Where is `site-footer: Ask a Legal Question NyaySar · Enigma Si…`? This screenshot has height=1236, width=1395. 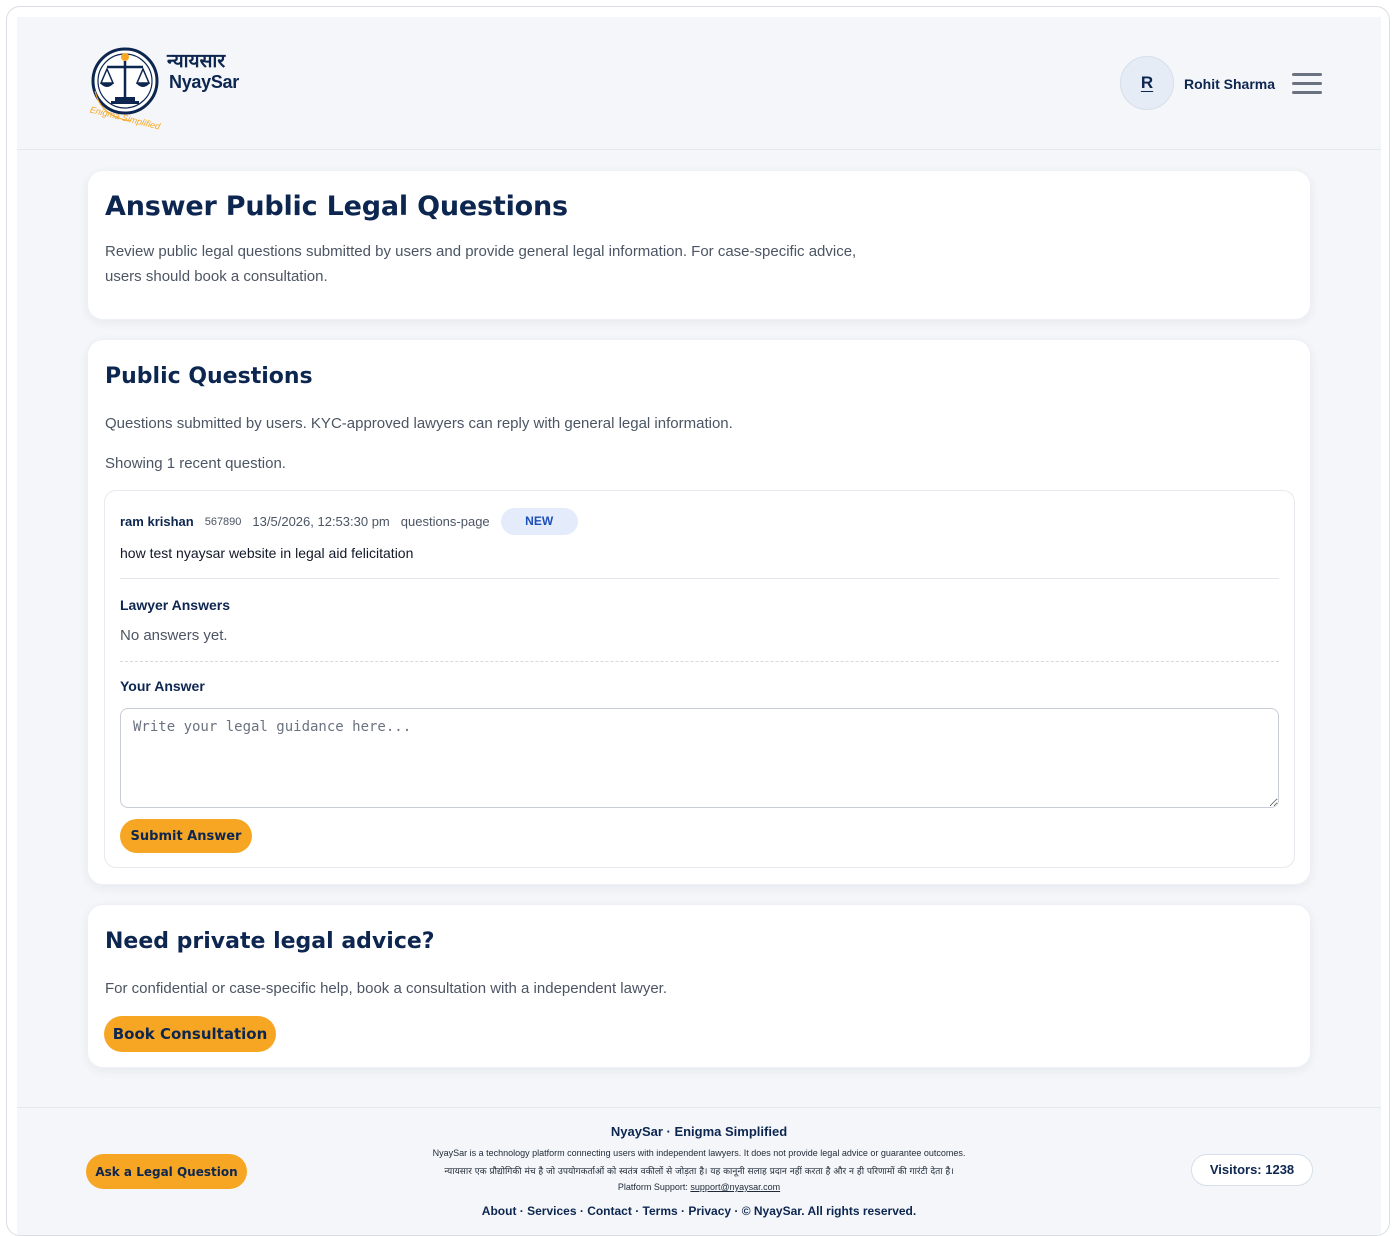 site-footer: Ask a Legal Question NyaySar · Enigma Si… is located at coordinates (699, 1171).